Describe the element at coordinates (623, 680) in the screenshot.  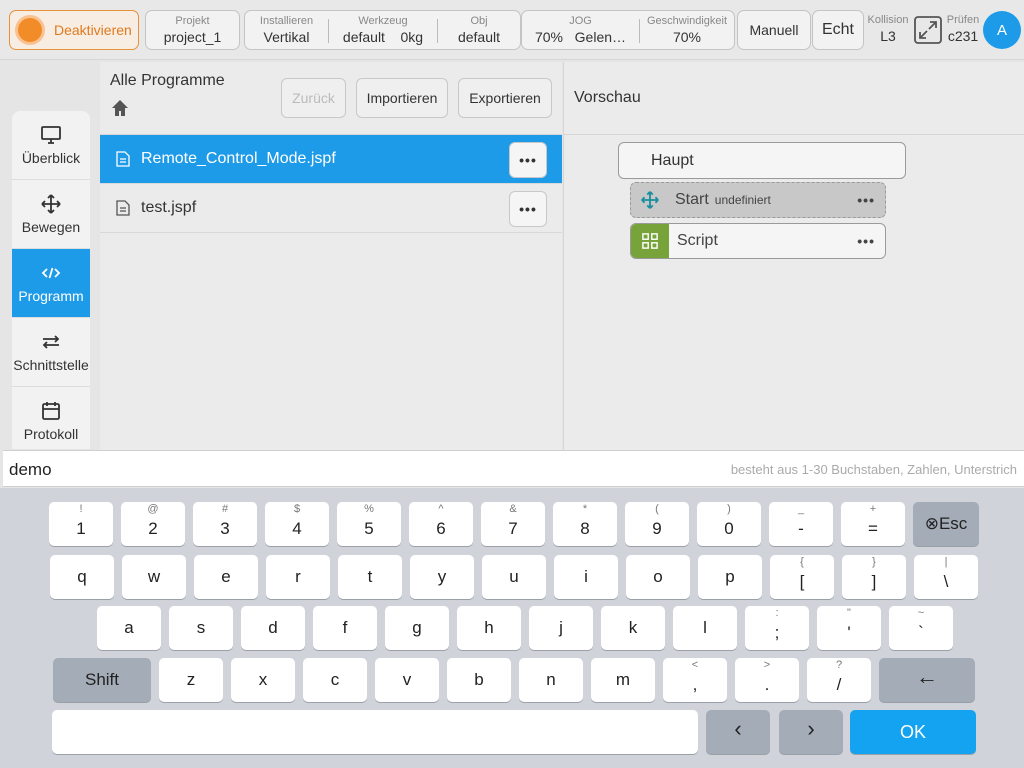
I see `key-row4-6: m` at that location.